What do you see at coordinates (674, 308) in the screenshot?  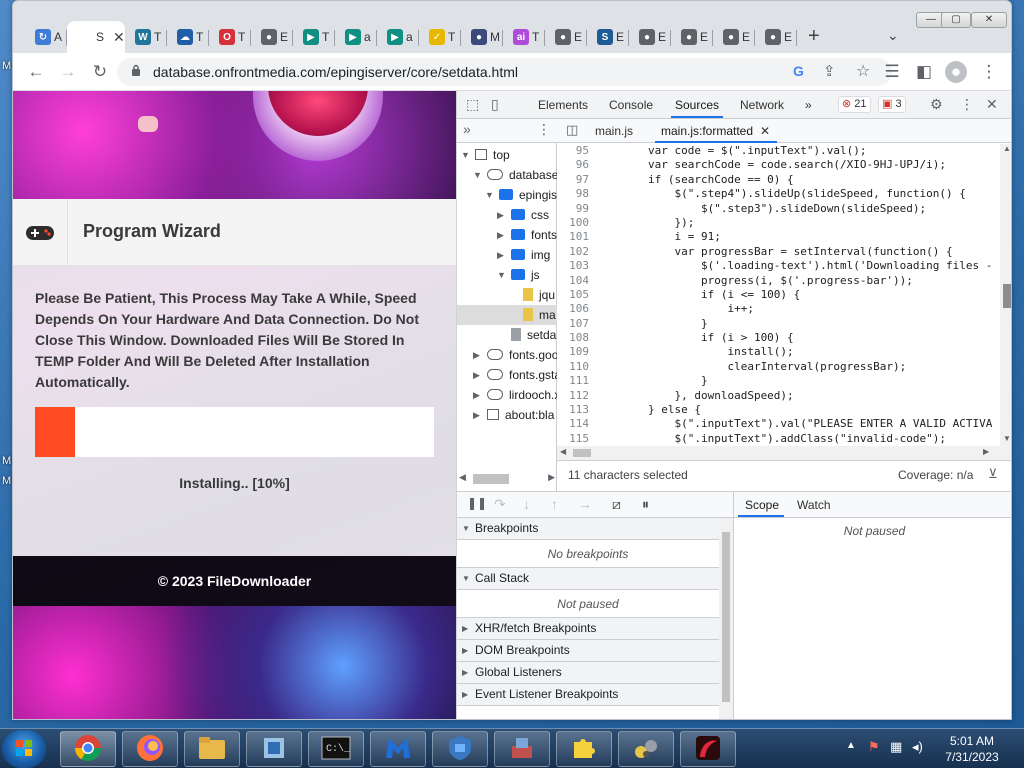 I see `code-text: i++;` at bounding box center [674, 308].